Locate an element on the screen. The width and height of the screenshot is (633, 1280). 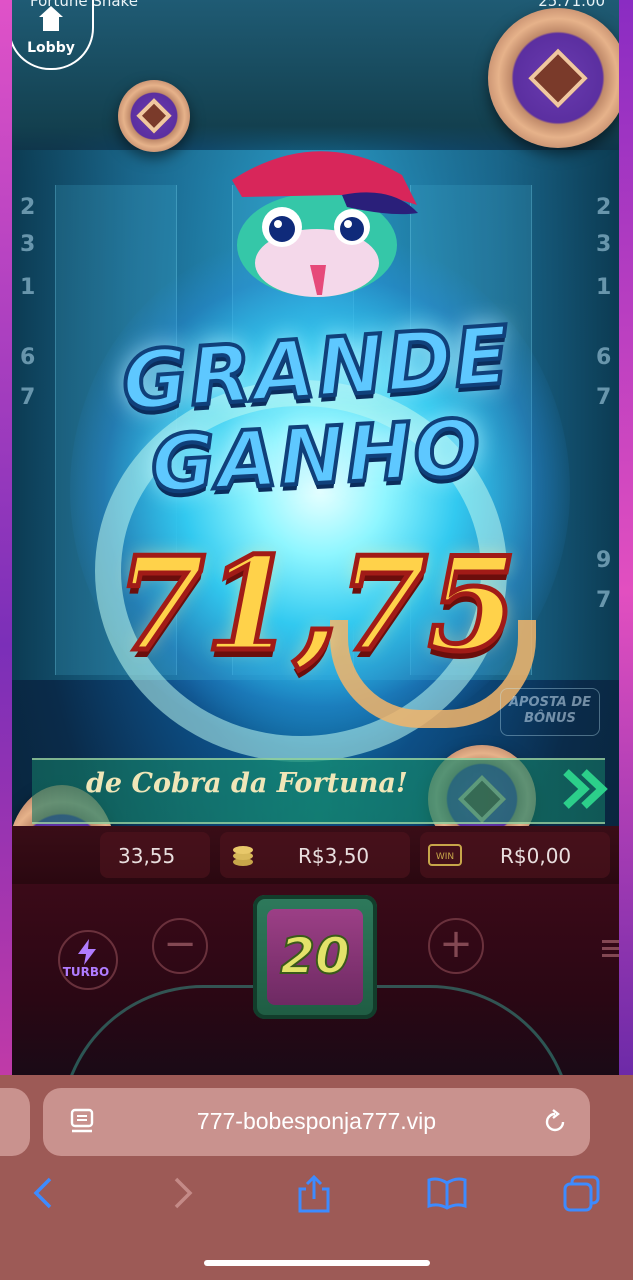
share-icon is located at coordinates (314, 1195).